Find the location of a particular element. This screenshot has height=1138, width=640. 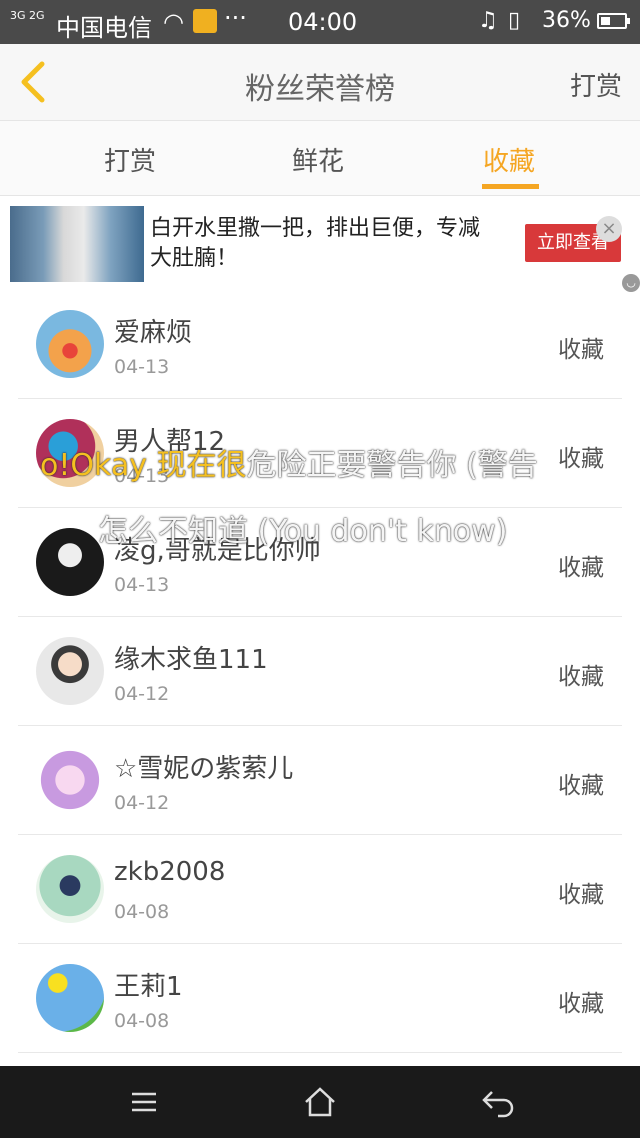

lyrics-line-1: o!Okay 现在很危险正要警告你 (警告 is located at coordinates (289, 462).